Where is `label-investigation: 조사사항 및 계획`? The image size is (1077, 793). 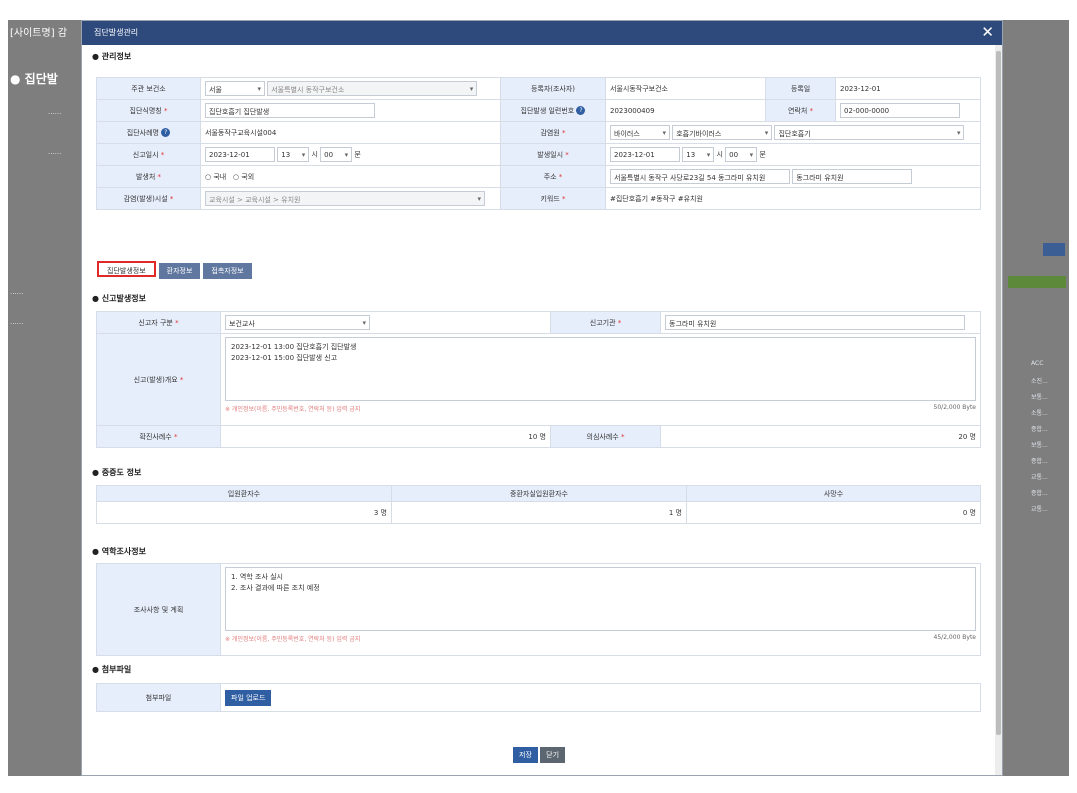
label-investigation: 조사사항 및 계획 is located at coordinates (158, 609).